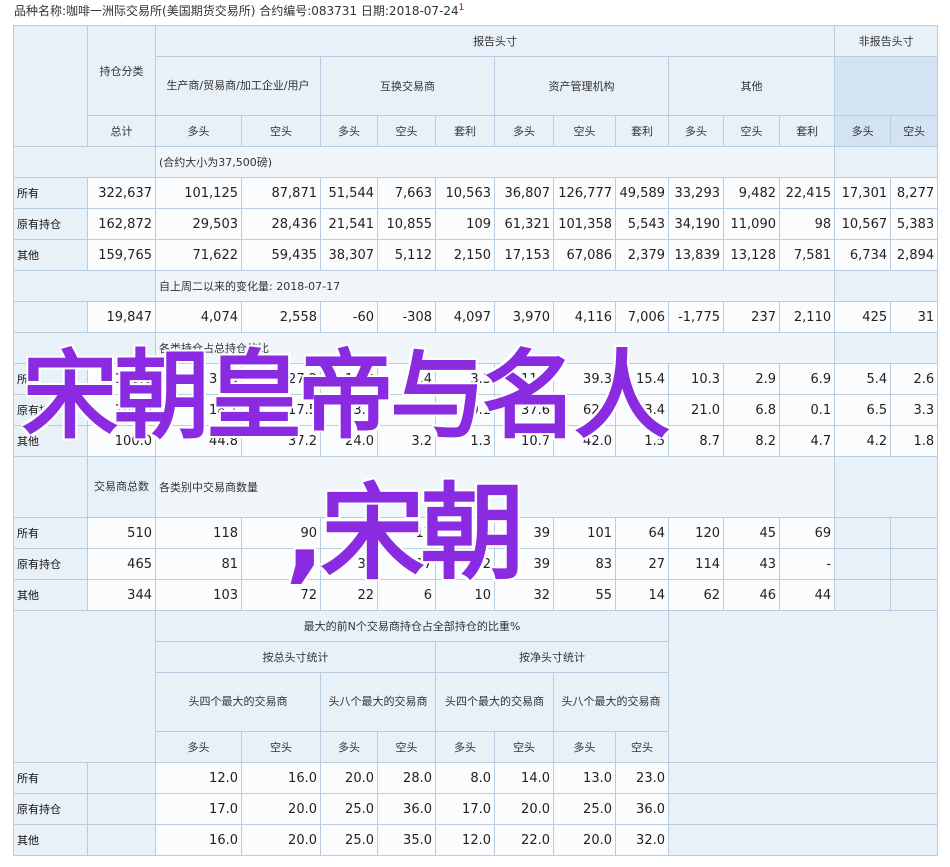  Describe the element at coordinates (581, 86) in the screenshot. I see `header-managed: 资产管理机构` at that location.